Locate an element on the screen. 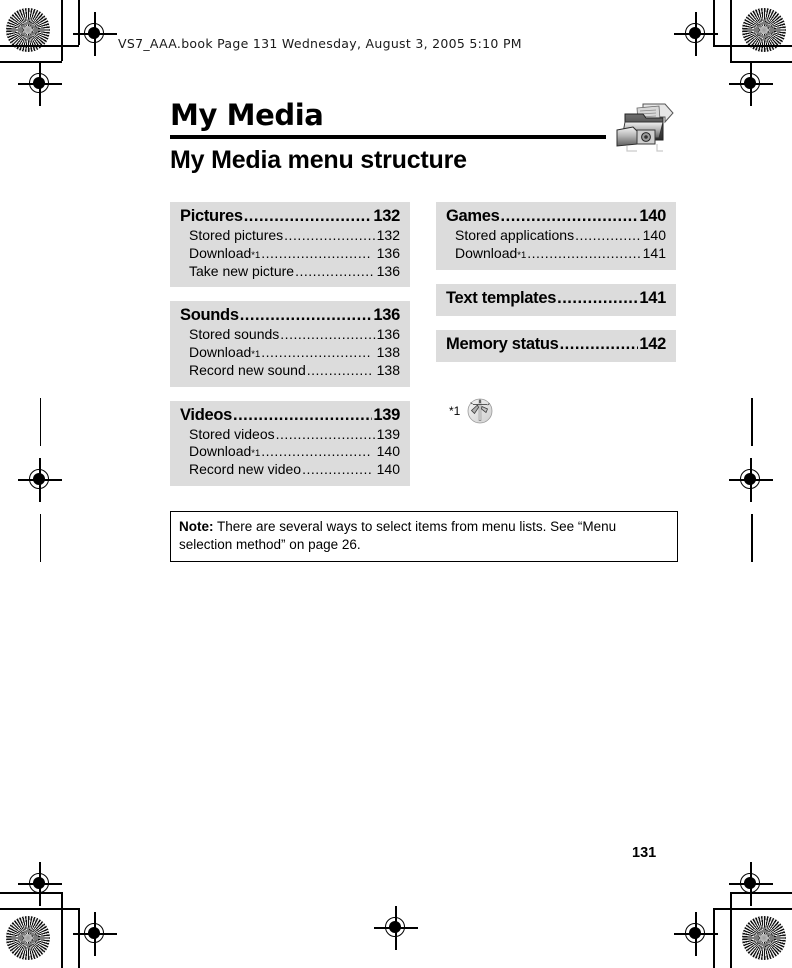  menu-box-heading: Pictures.......................... 132 is located at coordinates (290, 217).